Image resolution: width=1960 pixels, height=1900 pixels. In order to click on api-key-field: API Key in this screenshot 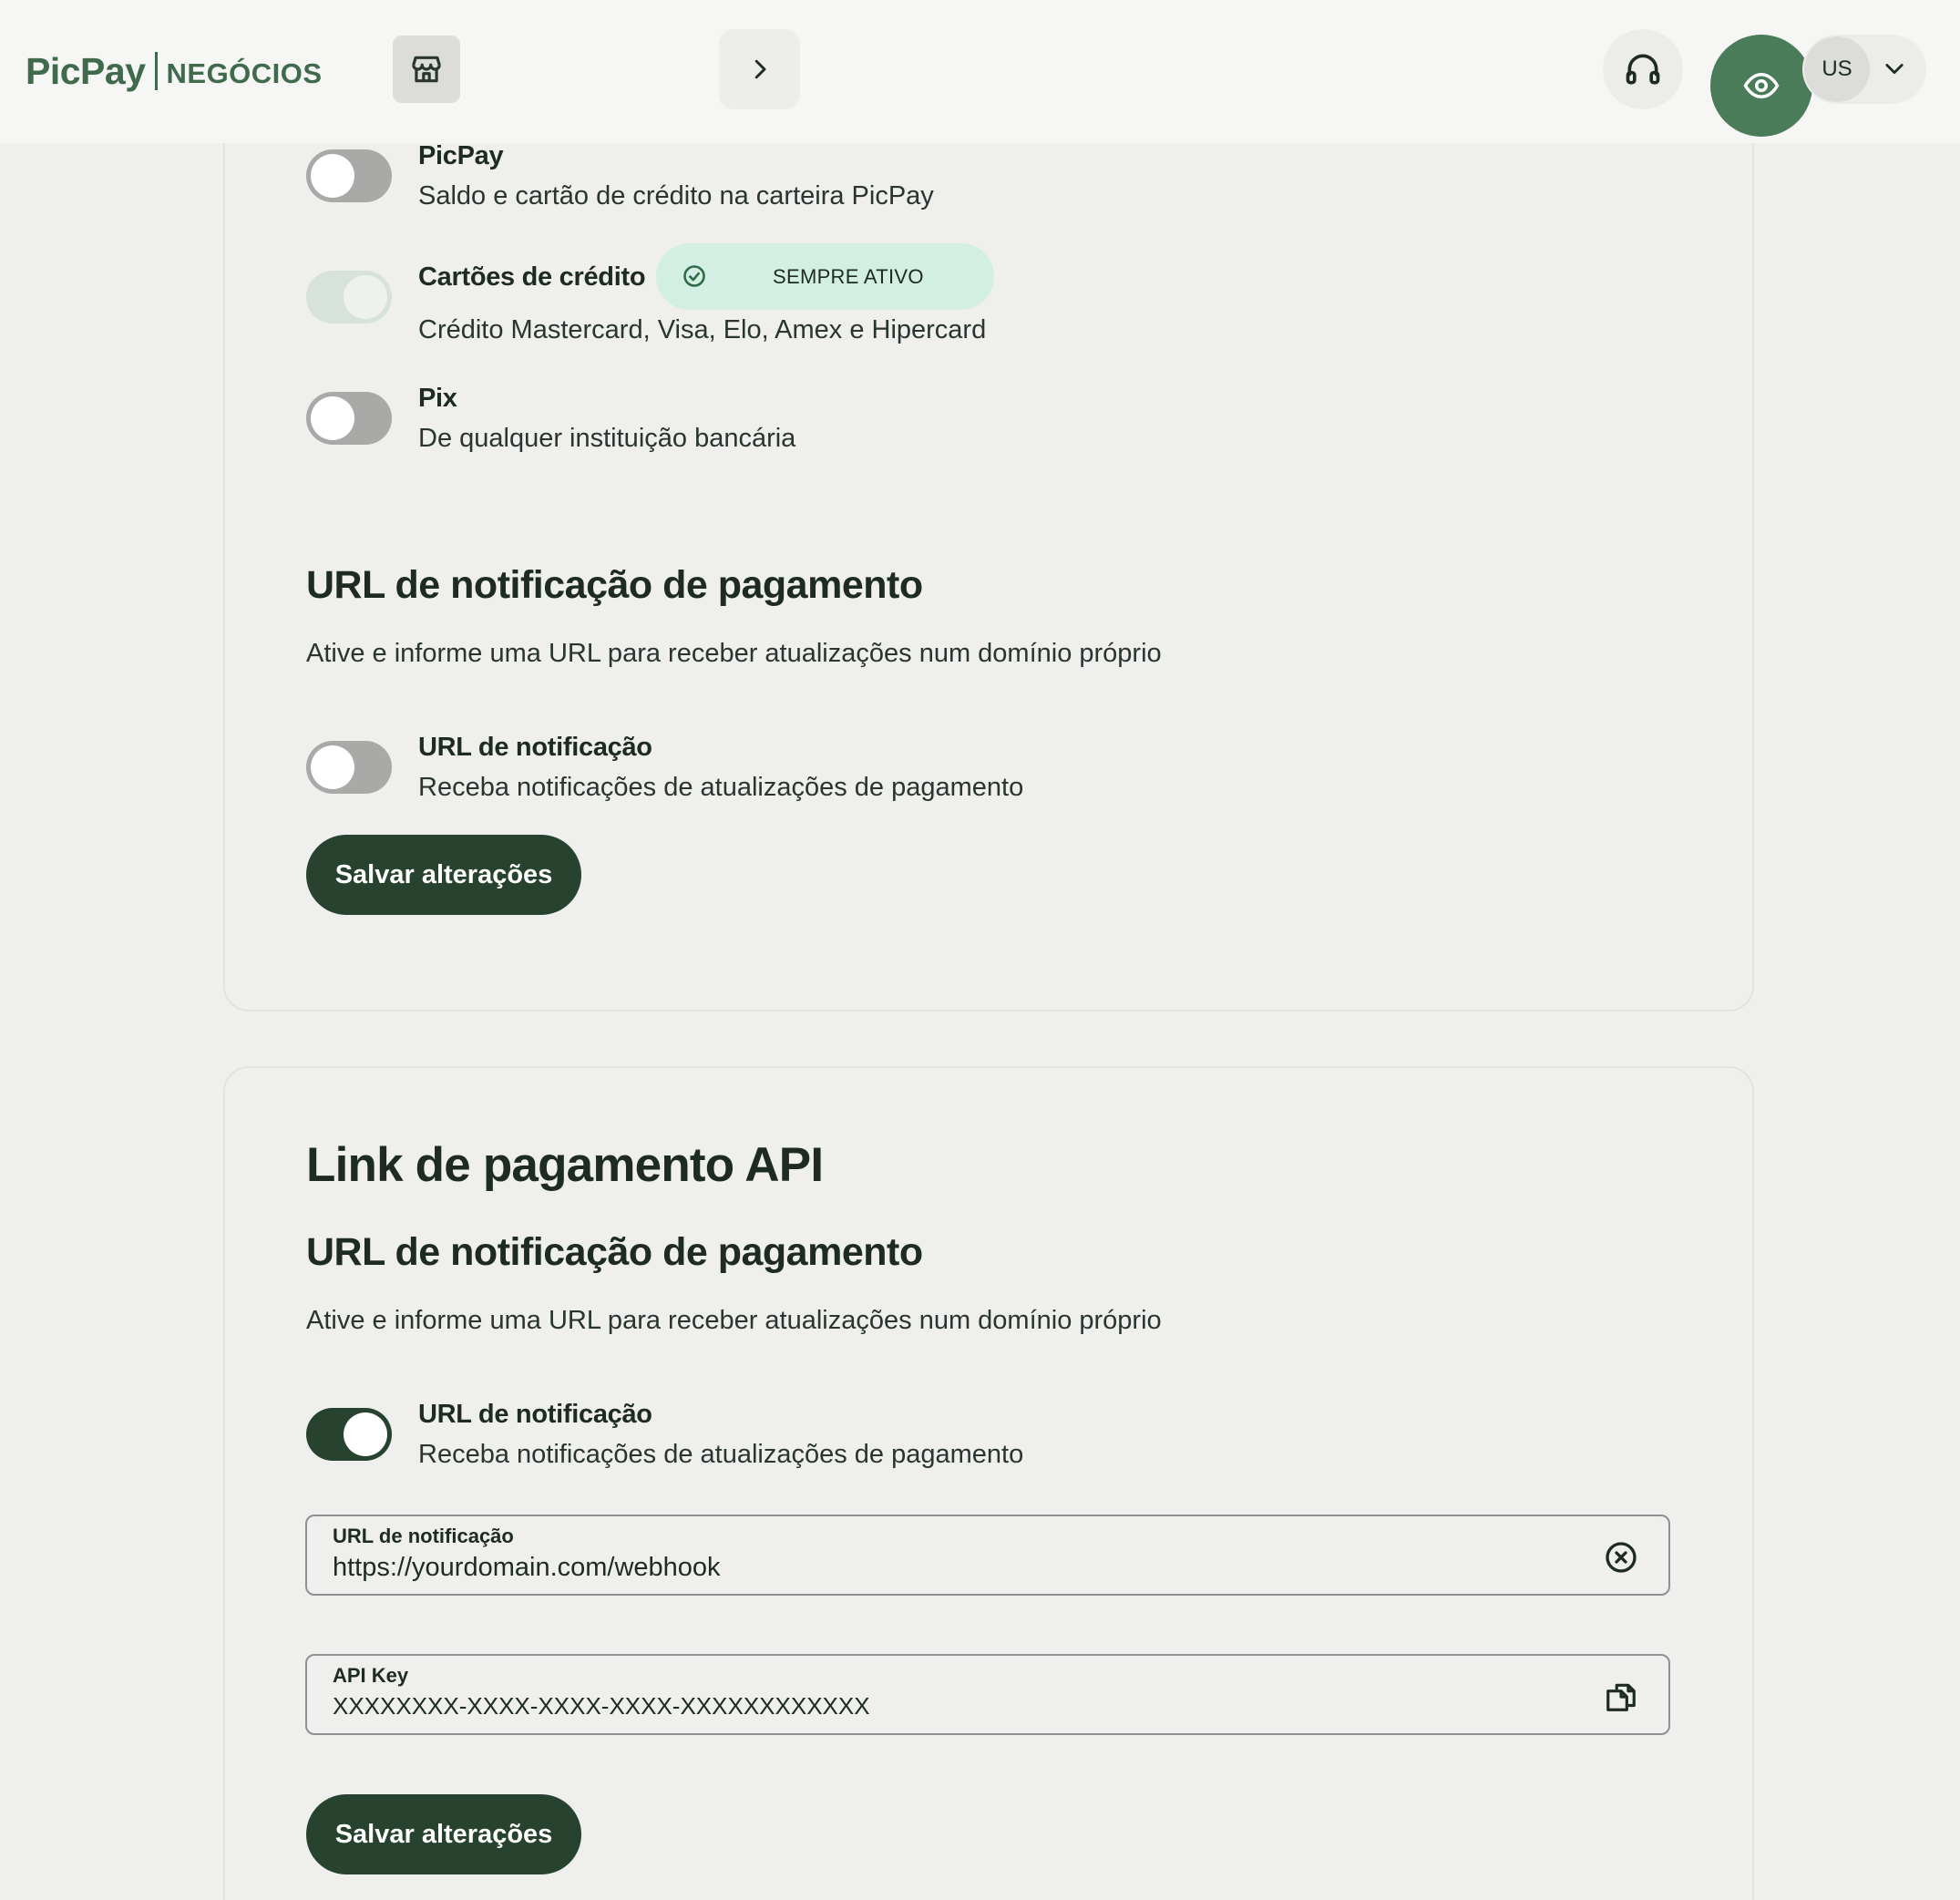, I will do `click(987, 1694)`.